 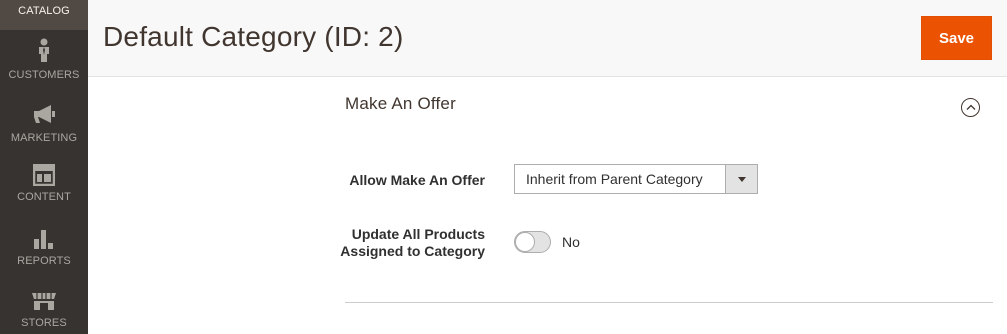 I want to click on update-products-toggle, so click(x=532, y=242).